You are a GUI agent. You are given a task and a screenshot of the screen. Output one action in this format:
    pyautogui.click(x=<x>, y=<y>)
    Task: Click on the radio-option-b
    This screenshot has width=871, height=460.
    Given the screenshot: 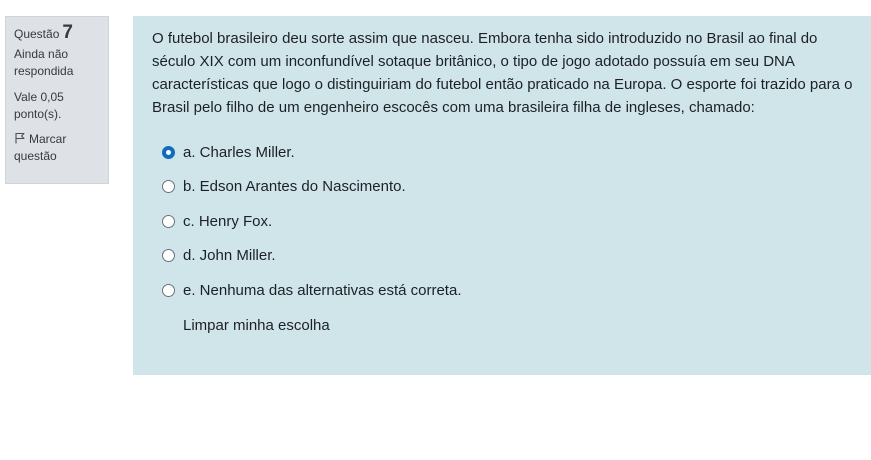 What is the action you would take?
    pyautogui.click(x=168, y=187)
    